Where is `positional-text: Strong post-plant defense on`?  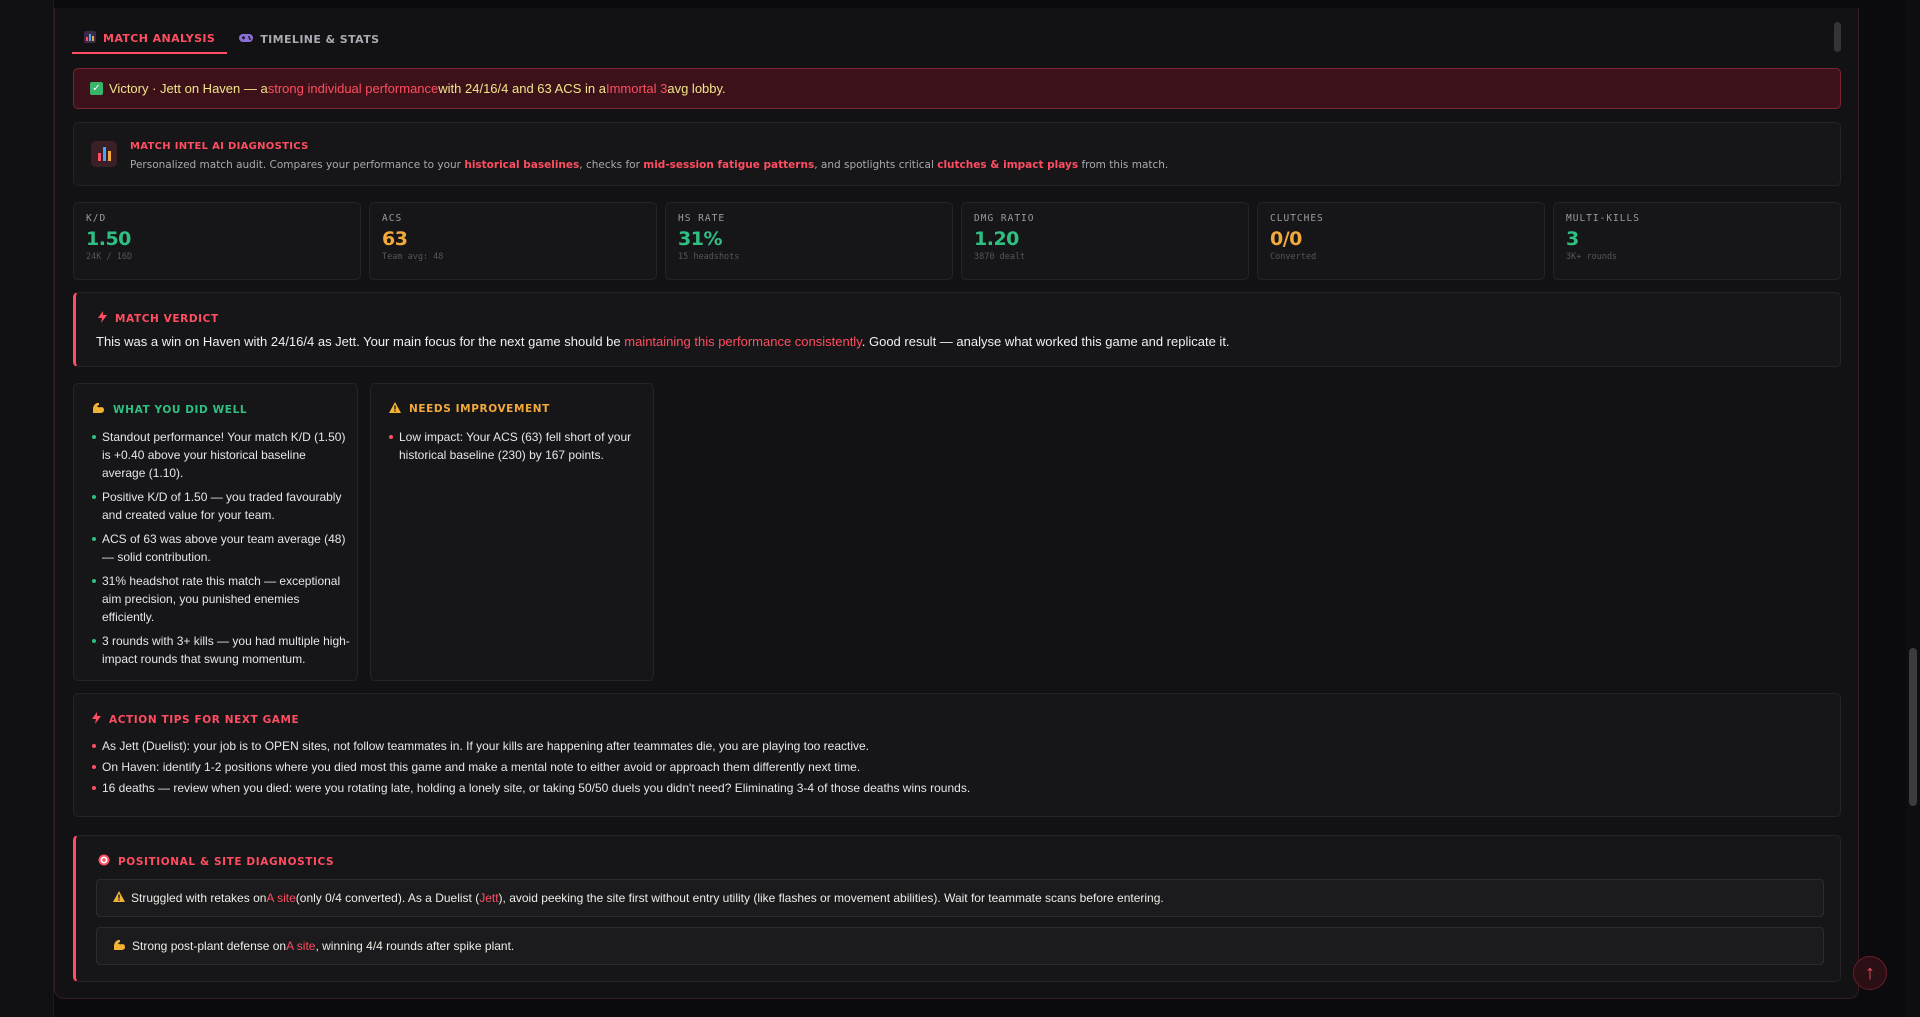
positional-text: Strong post-plant defense on is located at coordinates (209, 946).